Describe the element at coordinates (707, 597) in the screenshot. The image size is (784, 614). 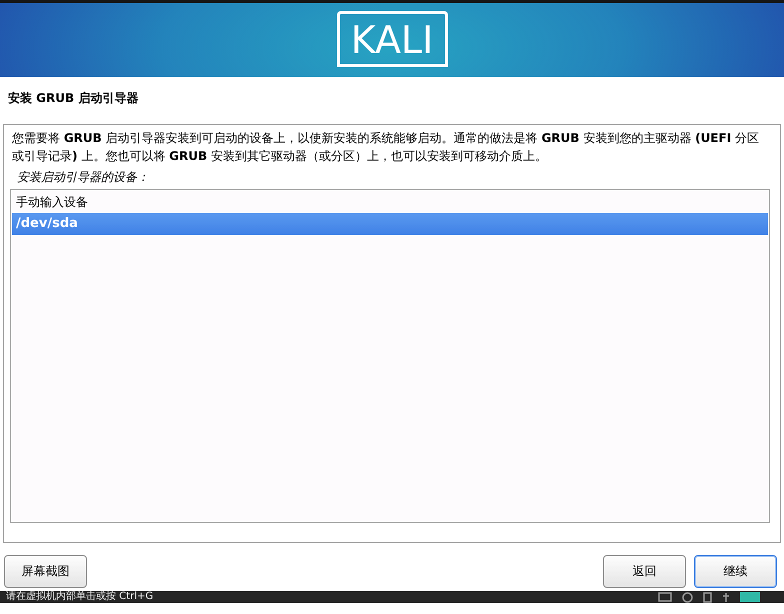
I see `frame-icon` at that location.